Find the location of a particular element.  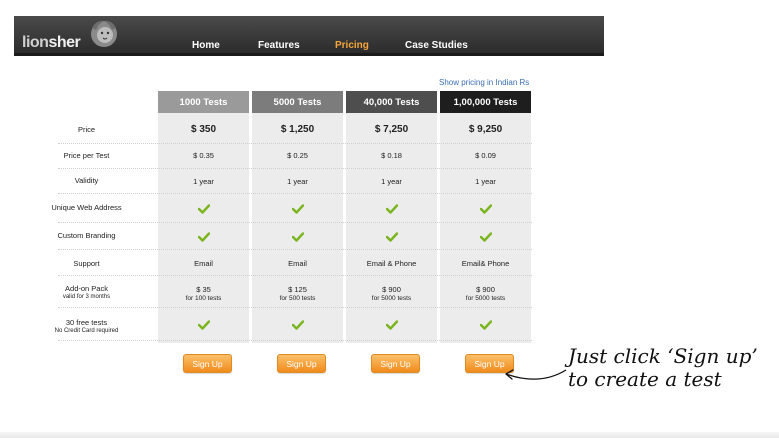

annotation-arrow is located at coordinates (536, 374).